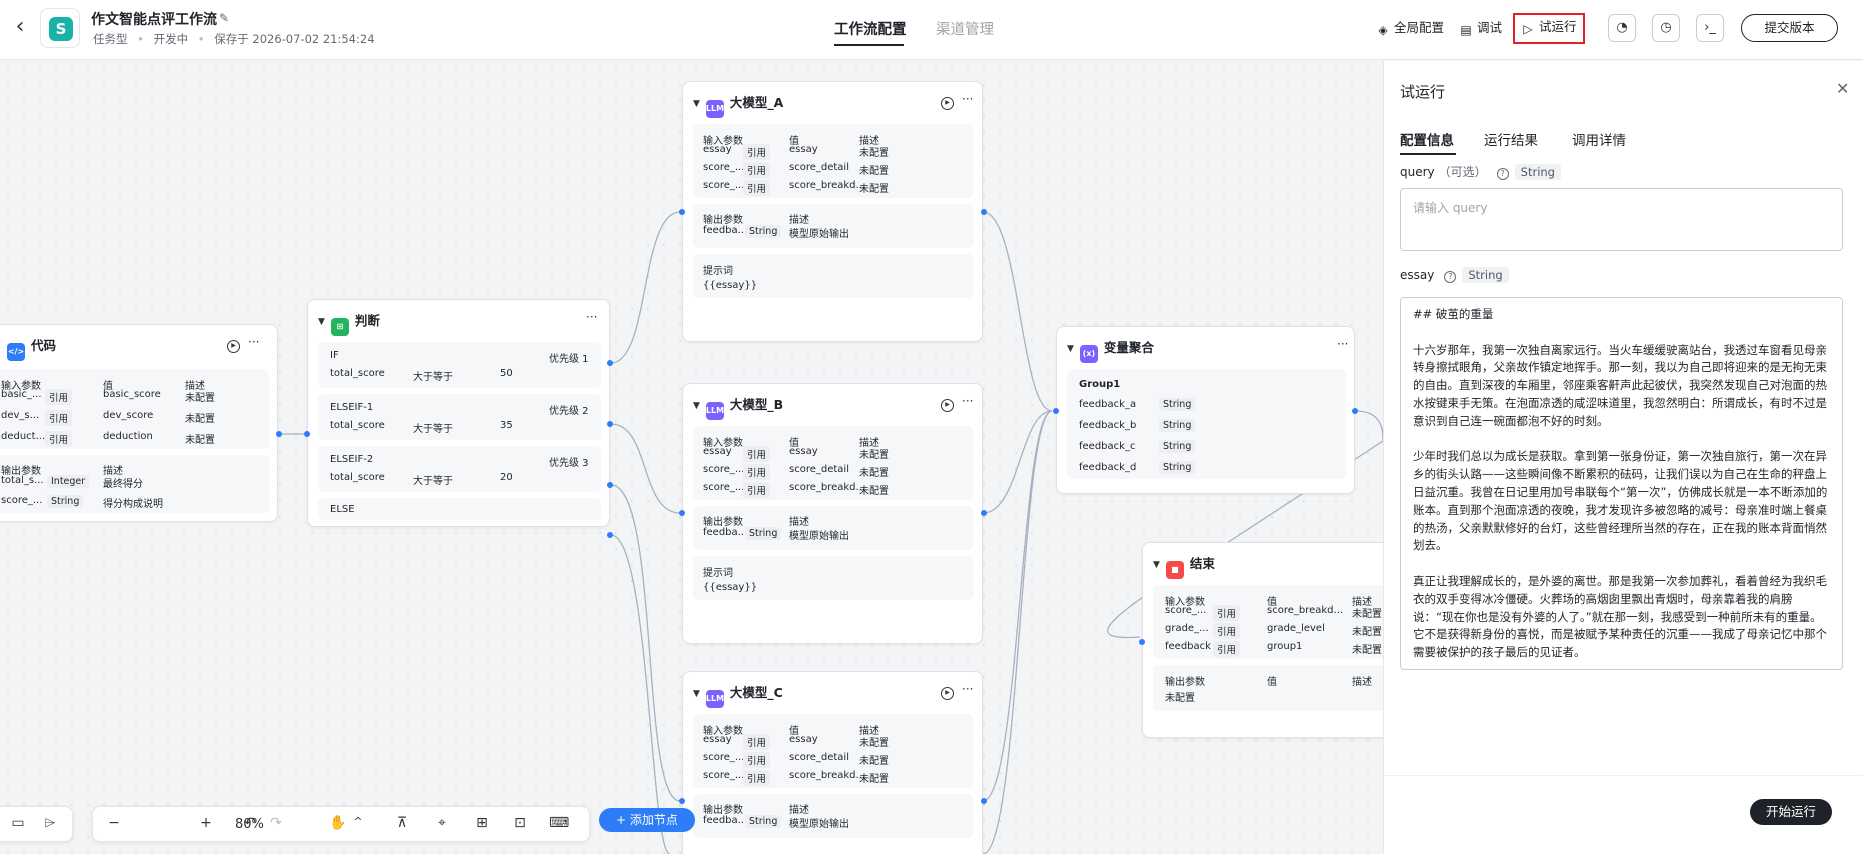 Image resolution: width=1863 pixels, height=854 pixels. What do you see at coordinates (1410, 28) in the screenshot?
I see `global-config-button: ◈ 全局配置` at bounding box center [1410, 28].